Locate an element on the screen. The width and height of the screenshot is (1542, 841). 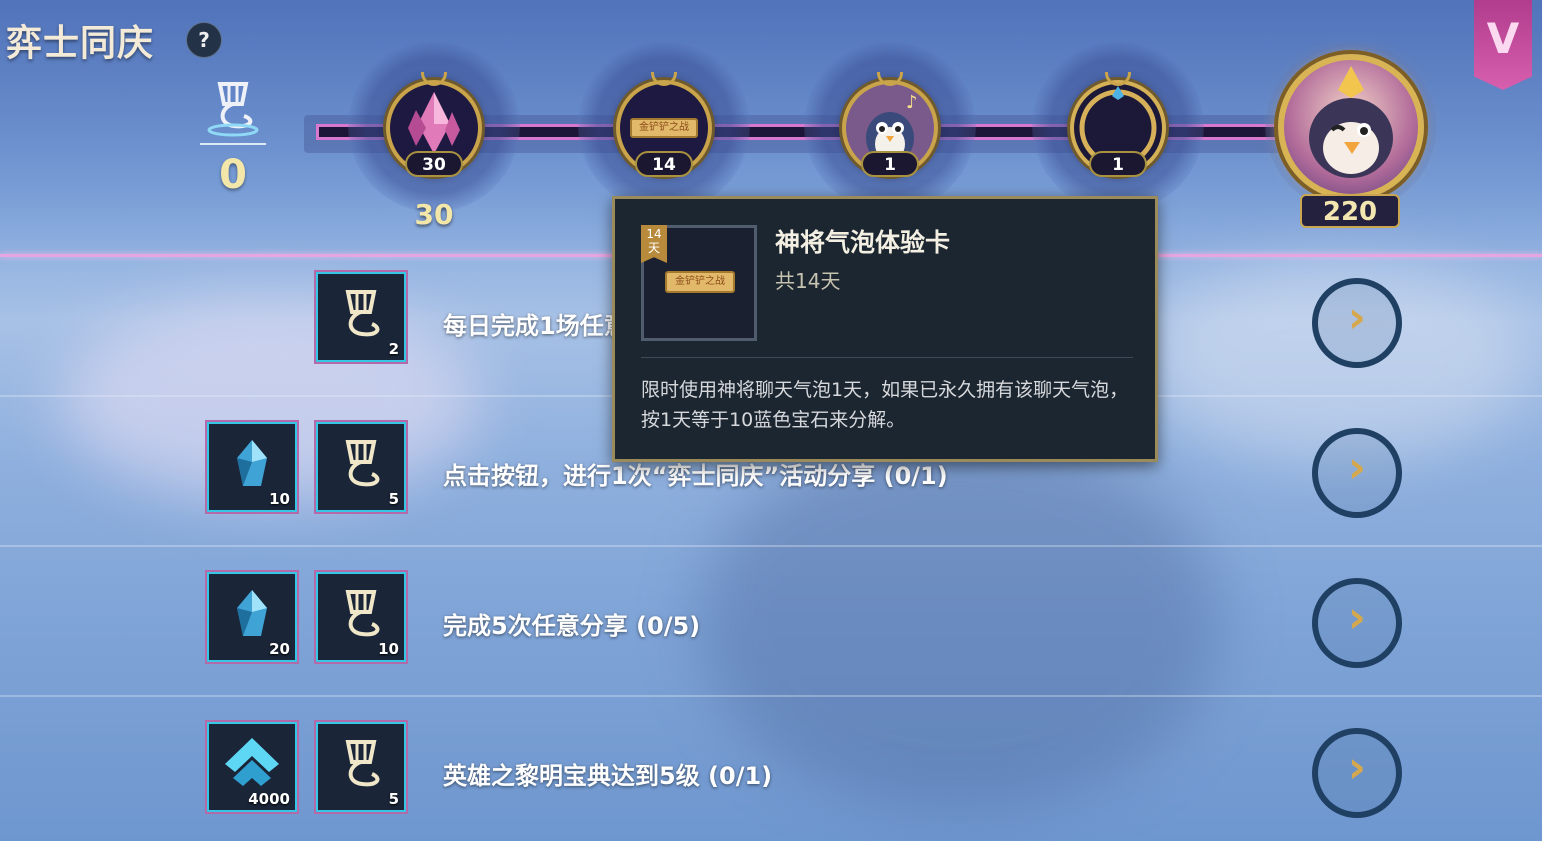
reward-qty: 20 is located at coordinates (279, 649).